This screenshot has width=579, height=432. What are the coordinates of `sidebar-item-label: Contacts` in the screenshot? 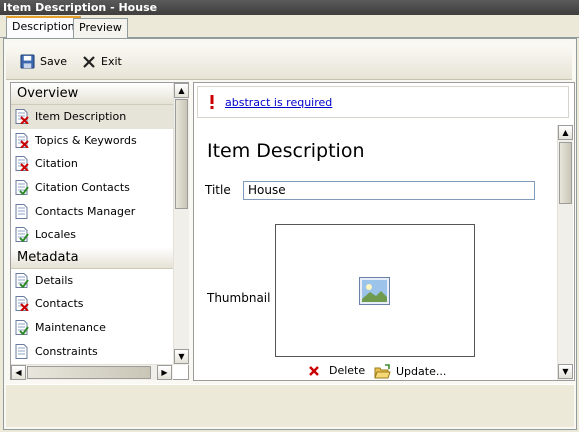 It's located at (59, 304).